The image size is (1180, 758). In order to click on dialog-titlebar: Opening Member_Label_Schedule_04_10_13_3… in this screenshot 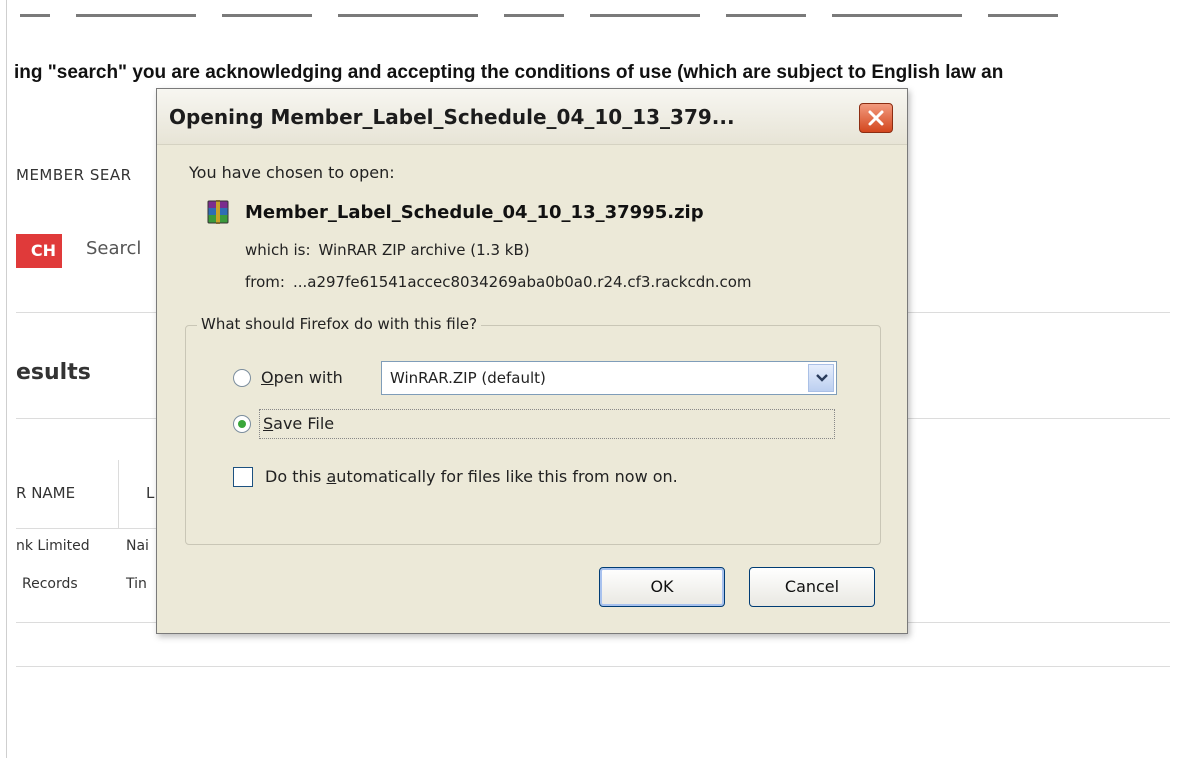, I will do `click(532, 117)`.